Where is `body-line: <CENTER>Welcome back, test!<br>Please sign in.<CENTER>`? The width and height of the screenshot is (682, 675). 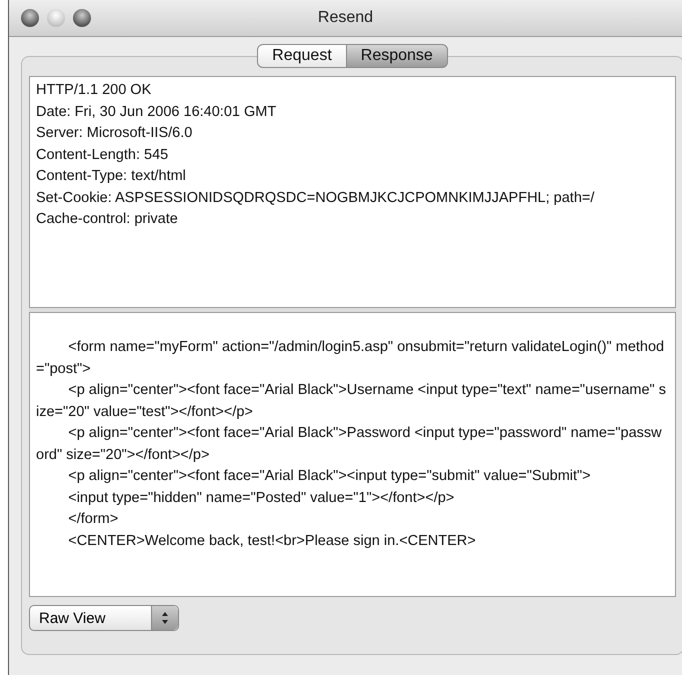 body-line: <CENTER>Welcome back, test!<br>Please sign in.<CENTER> is located at coordinates (272, 541).